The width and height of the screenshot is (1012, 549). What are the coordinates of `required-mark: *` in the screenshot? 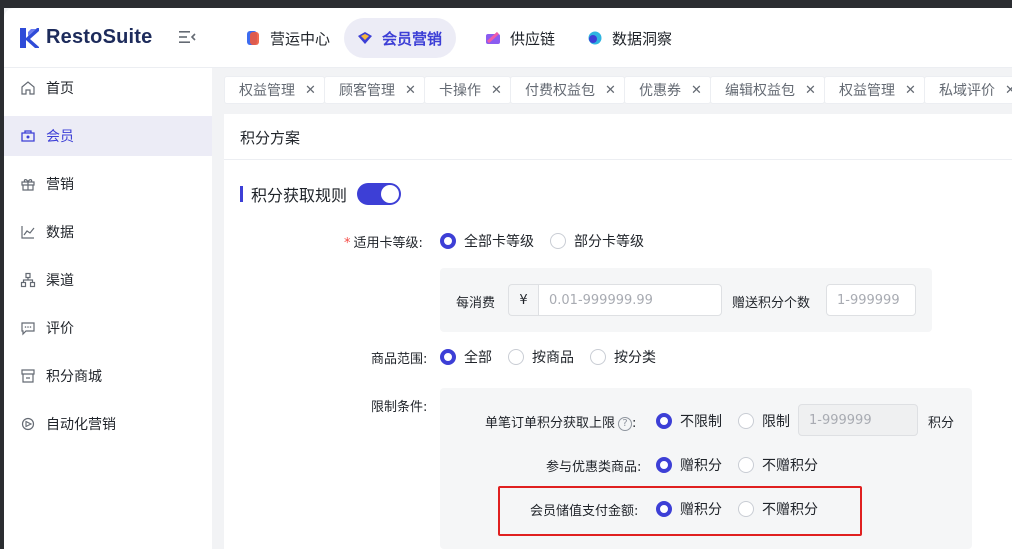 It's located at (347, 243).